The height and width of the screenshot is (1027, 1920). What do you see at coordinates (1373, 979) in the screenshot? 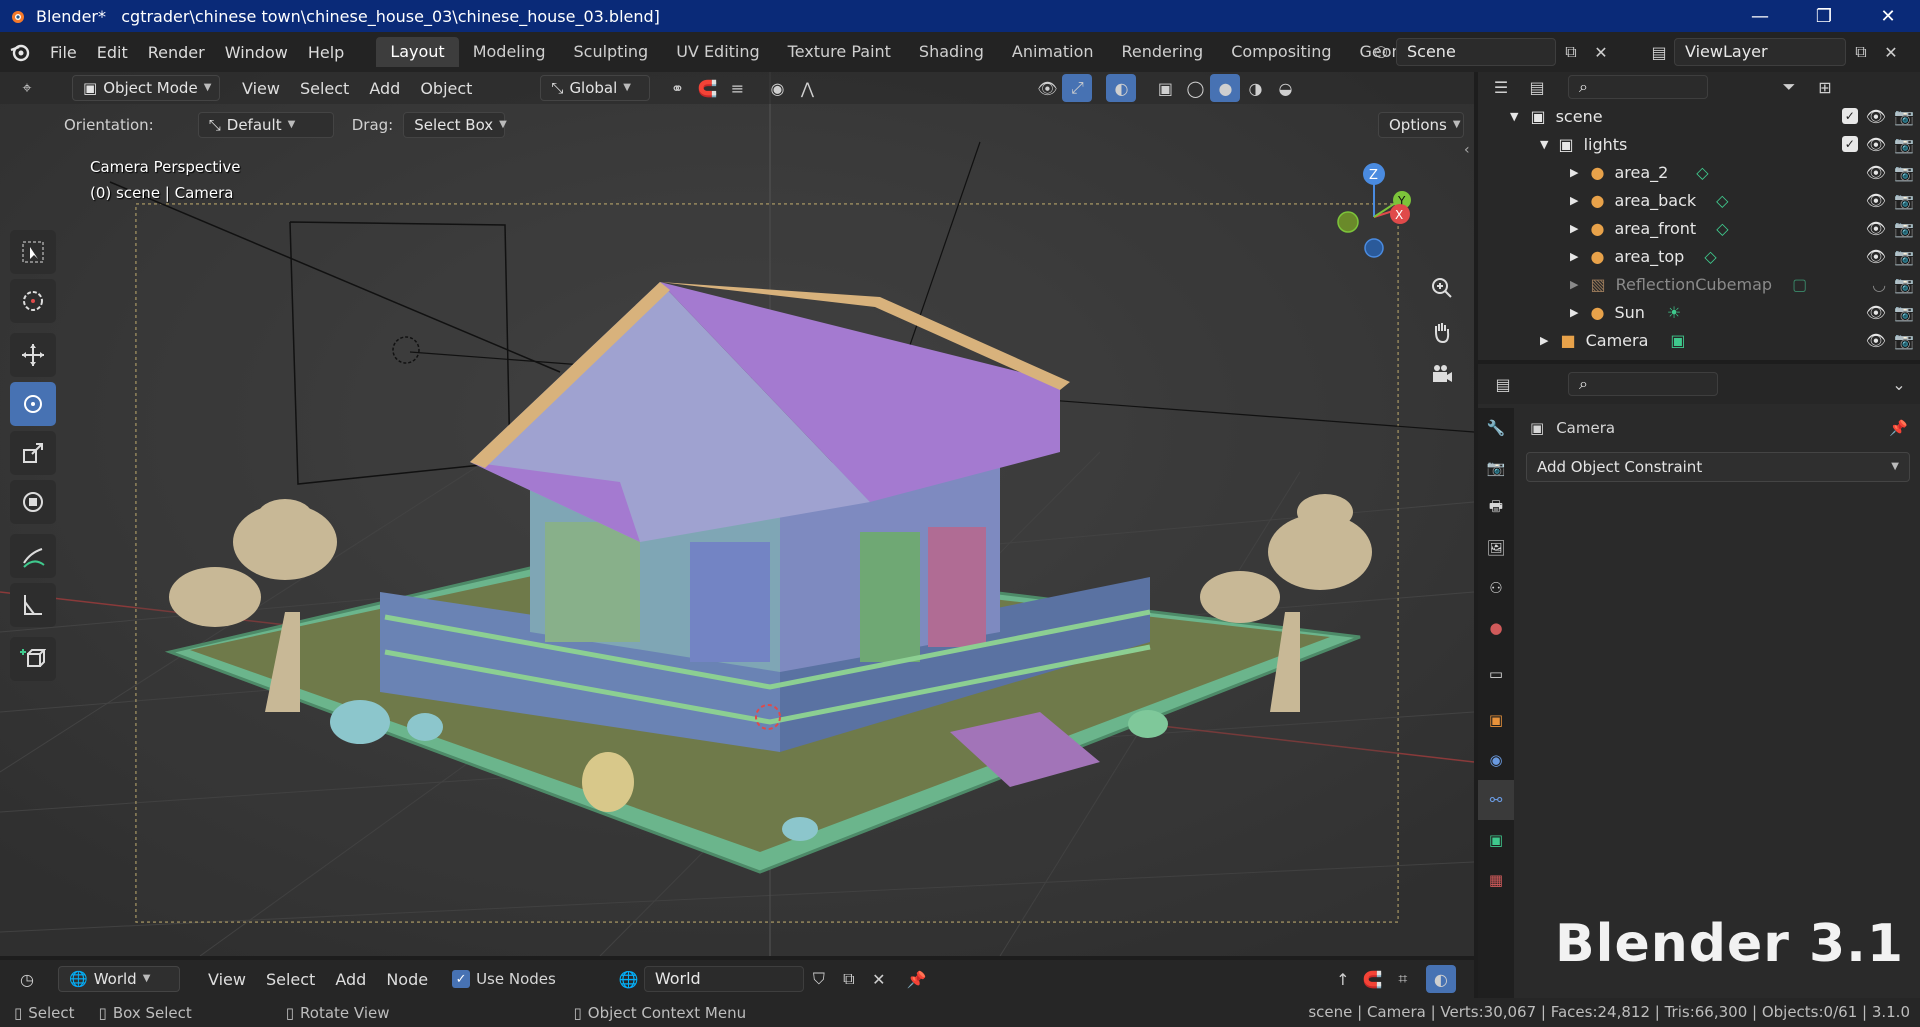
I see `node-snap-icon: 🧲` at bounding box center [1373, 979].